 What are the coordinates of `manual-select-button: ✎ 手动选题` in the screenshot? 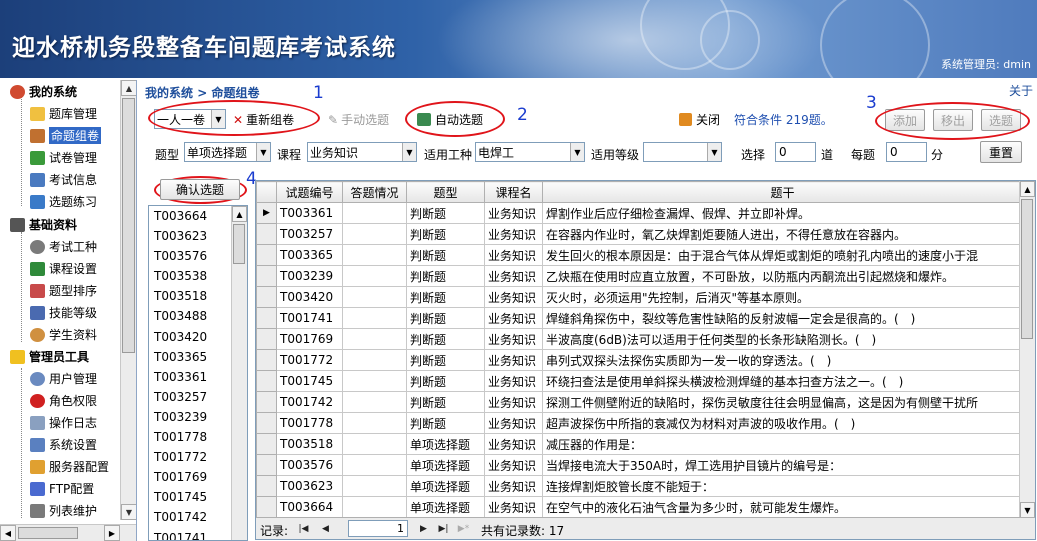 It's located at (358, 119).